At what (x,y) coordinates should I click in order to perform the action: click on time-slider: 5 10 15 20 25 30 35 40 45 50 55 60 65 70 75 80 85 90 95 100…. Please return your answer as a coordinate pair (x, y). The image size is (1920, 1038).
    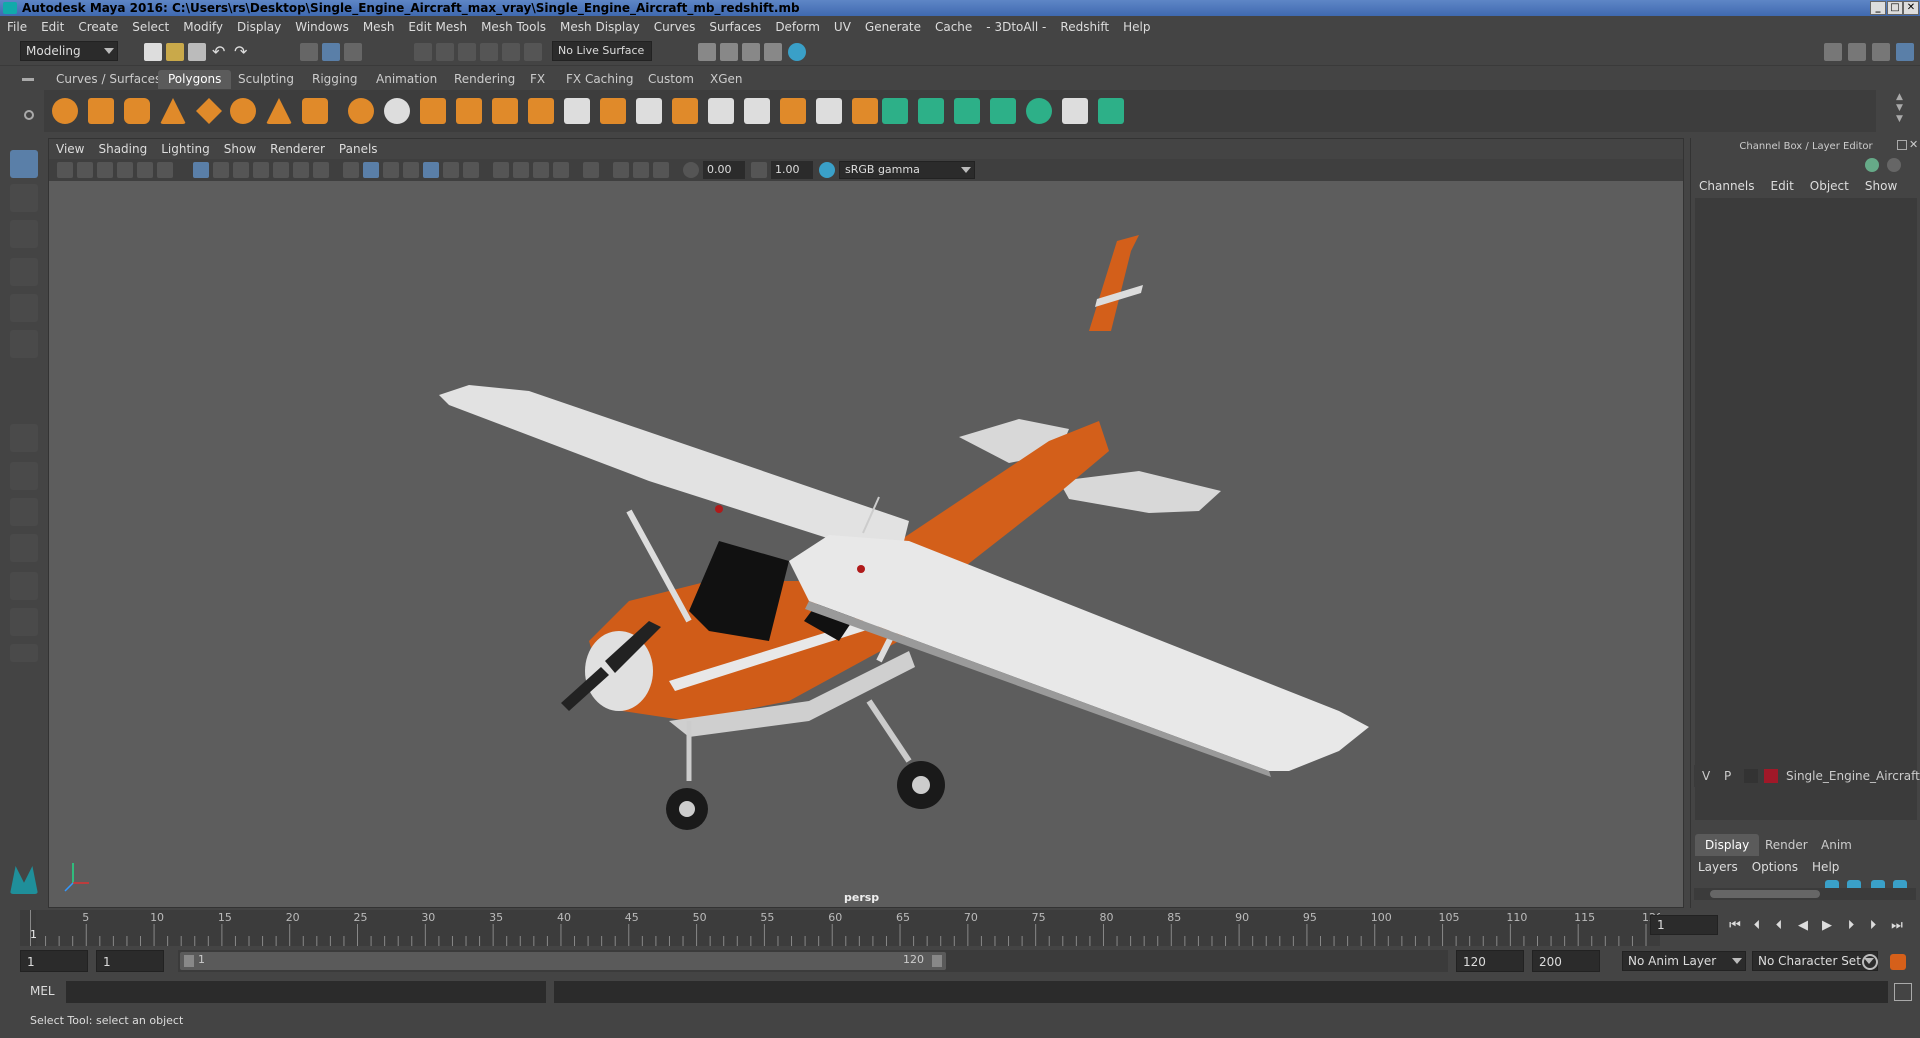
    Looking at the image, I should click on (840, 928).